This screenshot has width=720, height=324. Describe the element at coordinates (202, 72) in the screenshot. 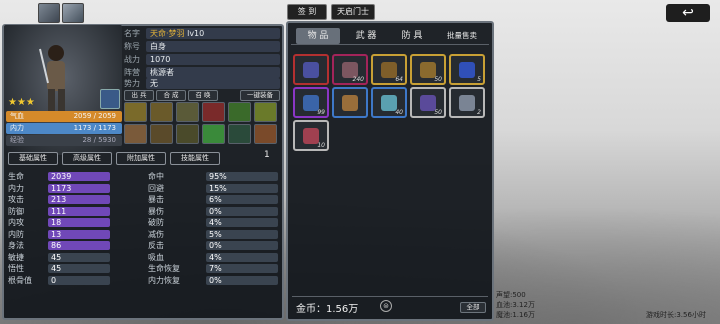

I see `camp-row: 阵营 桃源者` at that location.